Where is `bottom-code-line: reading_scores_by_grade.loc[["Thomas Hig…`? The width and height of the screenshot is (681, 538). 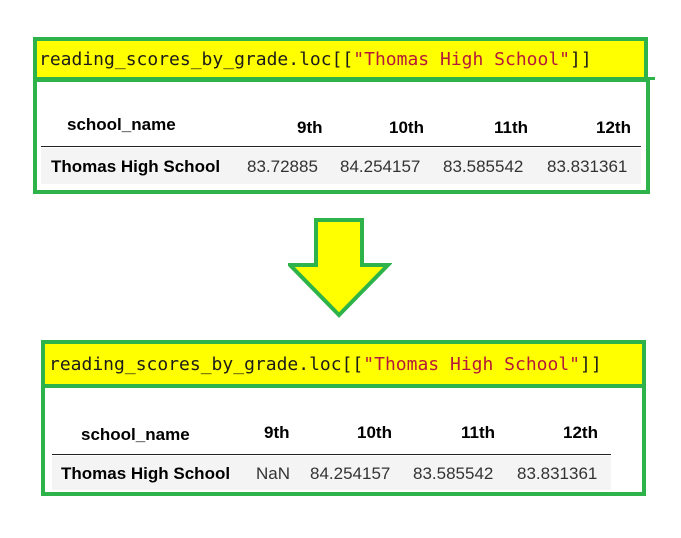
bottom-code-line: reading_scores_by_grade.loc[["Thomas Hig… is located at coordinates (343, 364).